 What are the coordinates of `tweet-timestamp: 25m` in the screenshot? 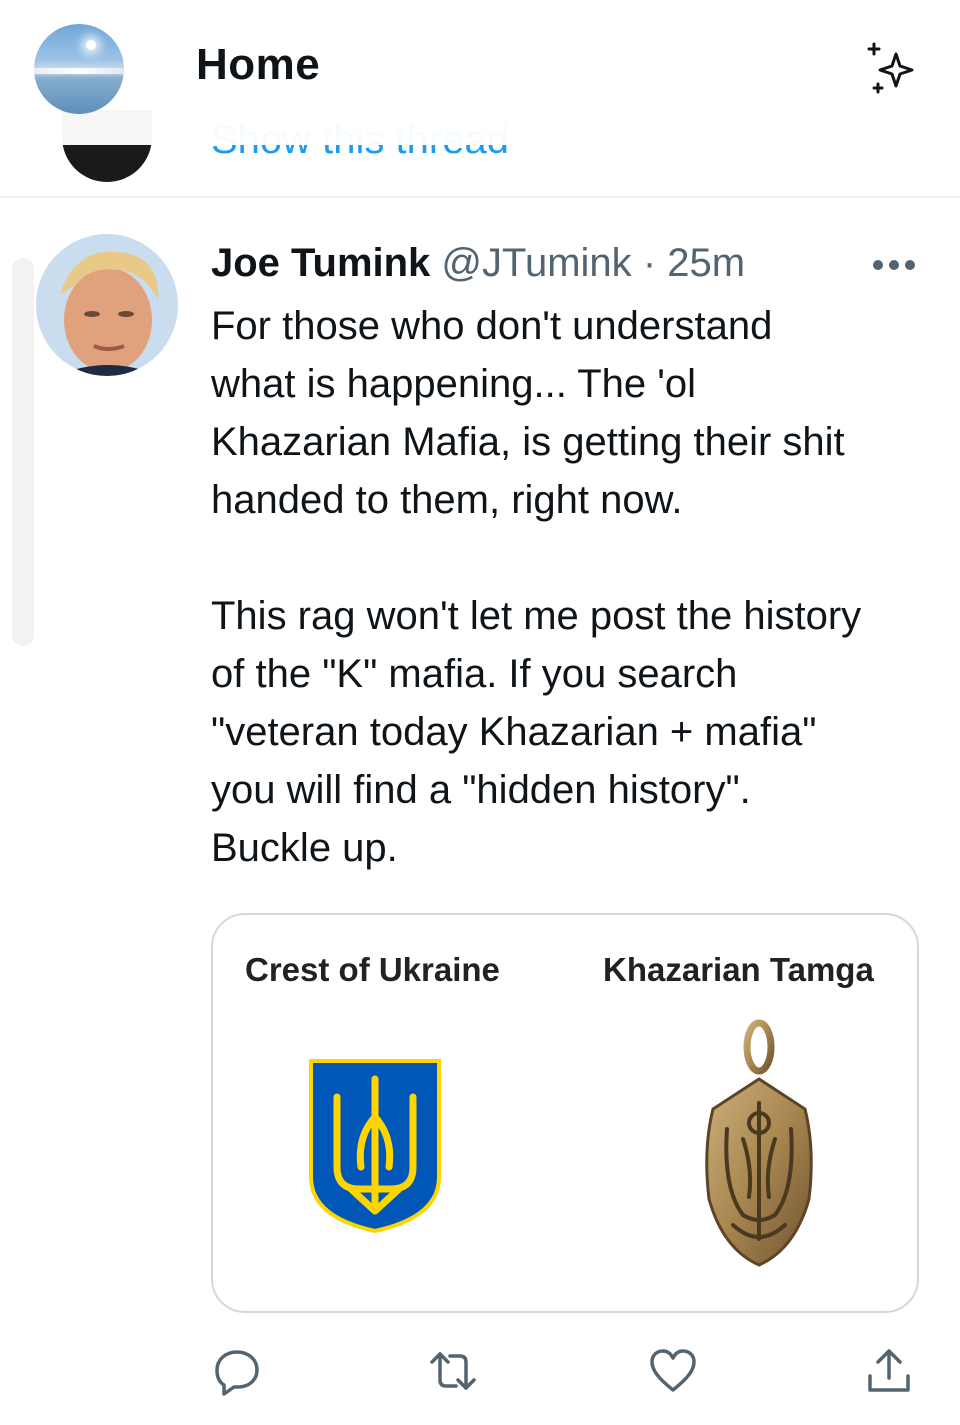 It's located at (706, 263).